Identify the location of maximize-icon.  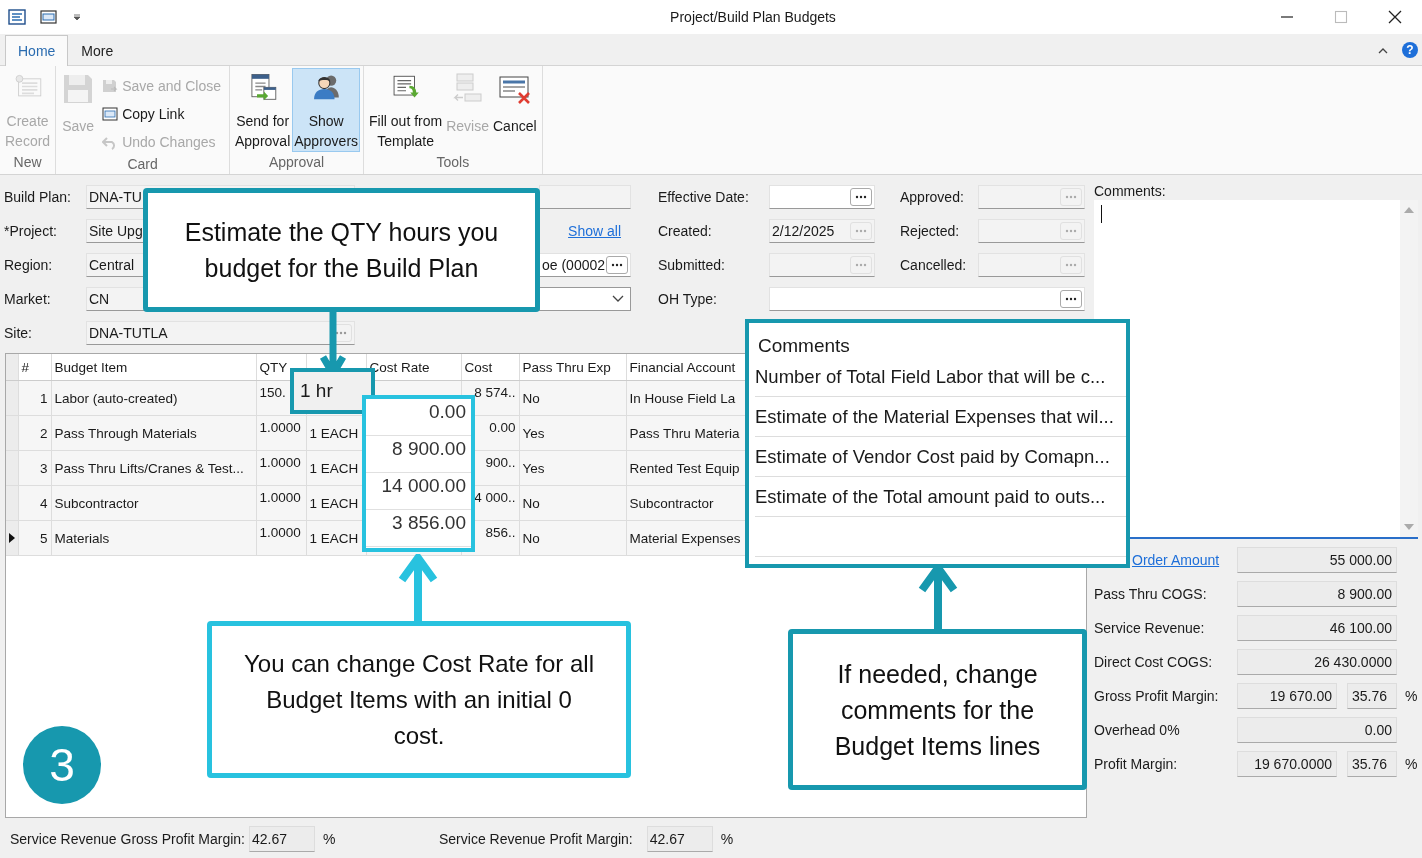
(1341, 17).